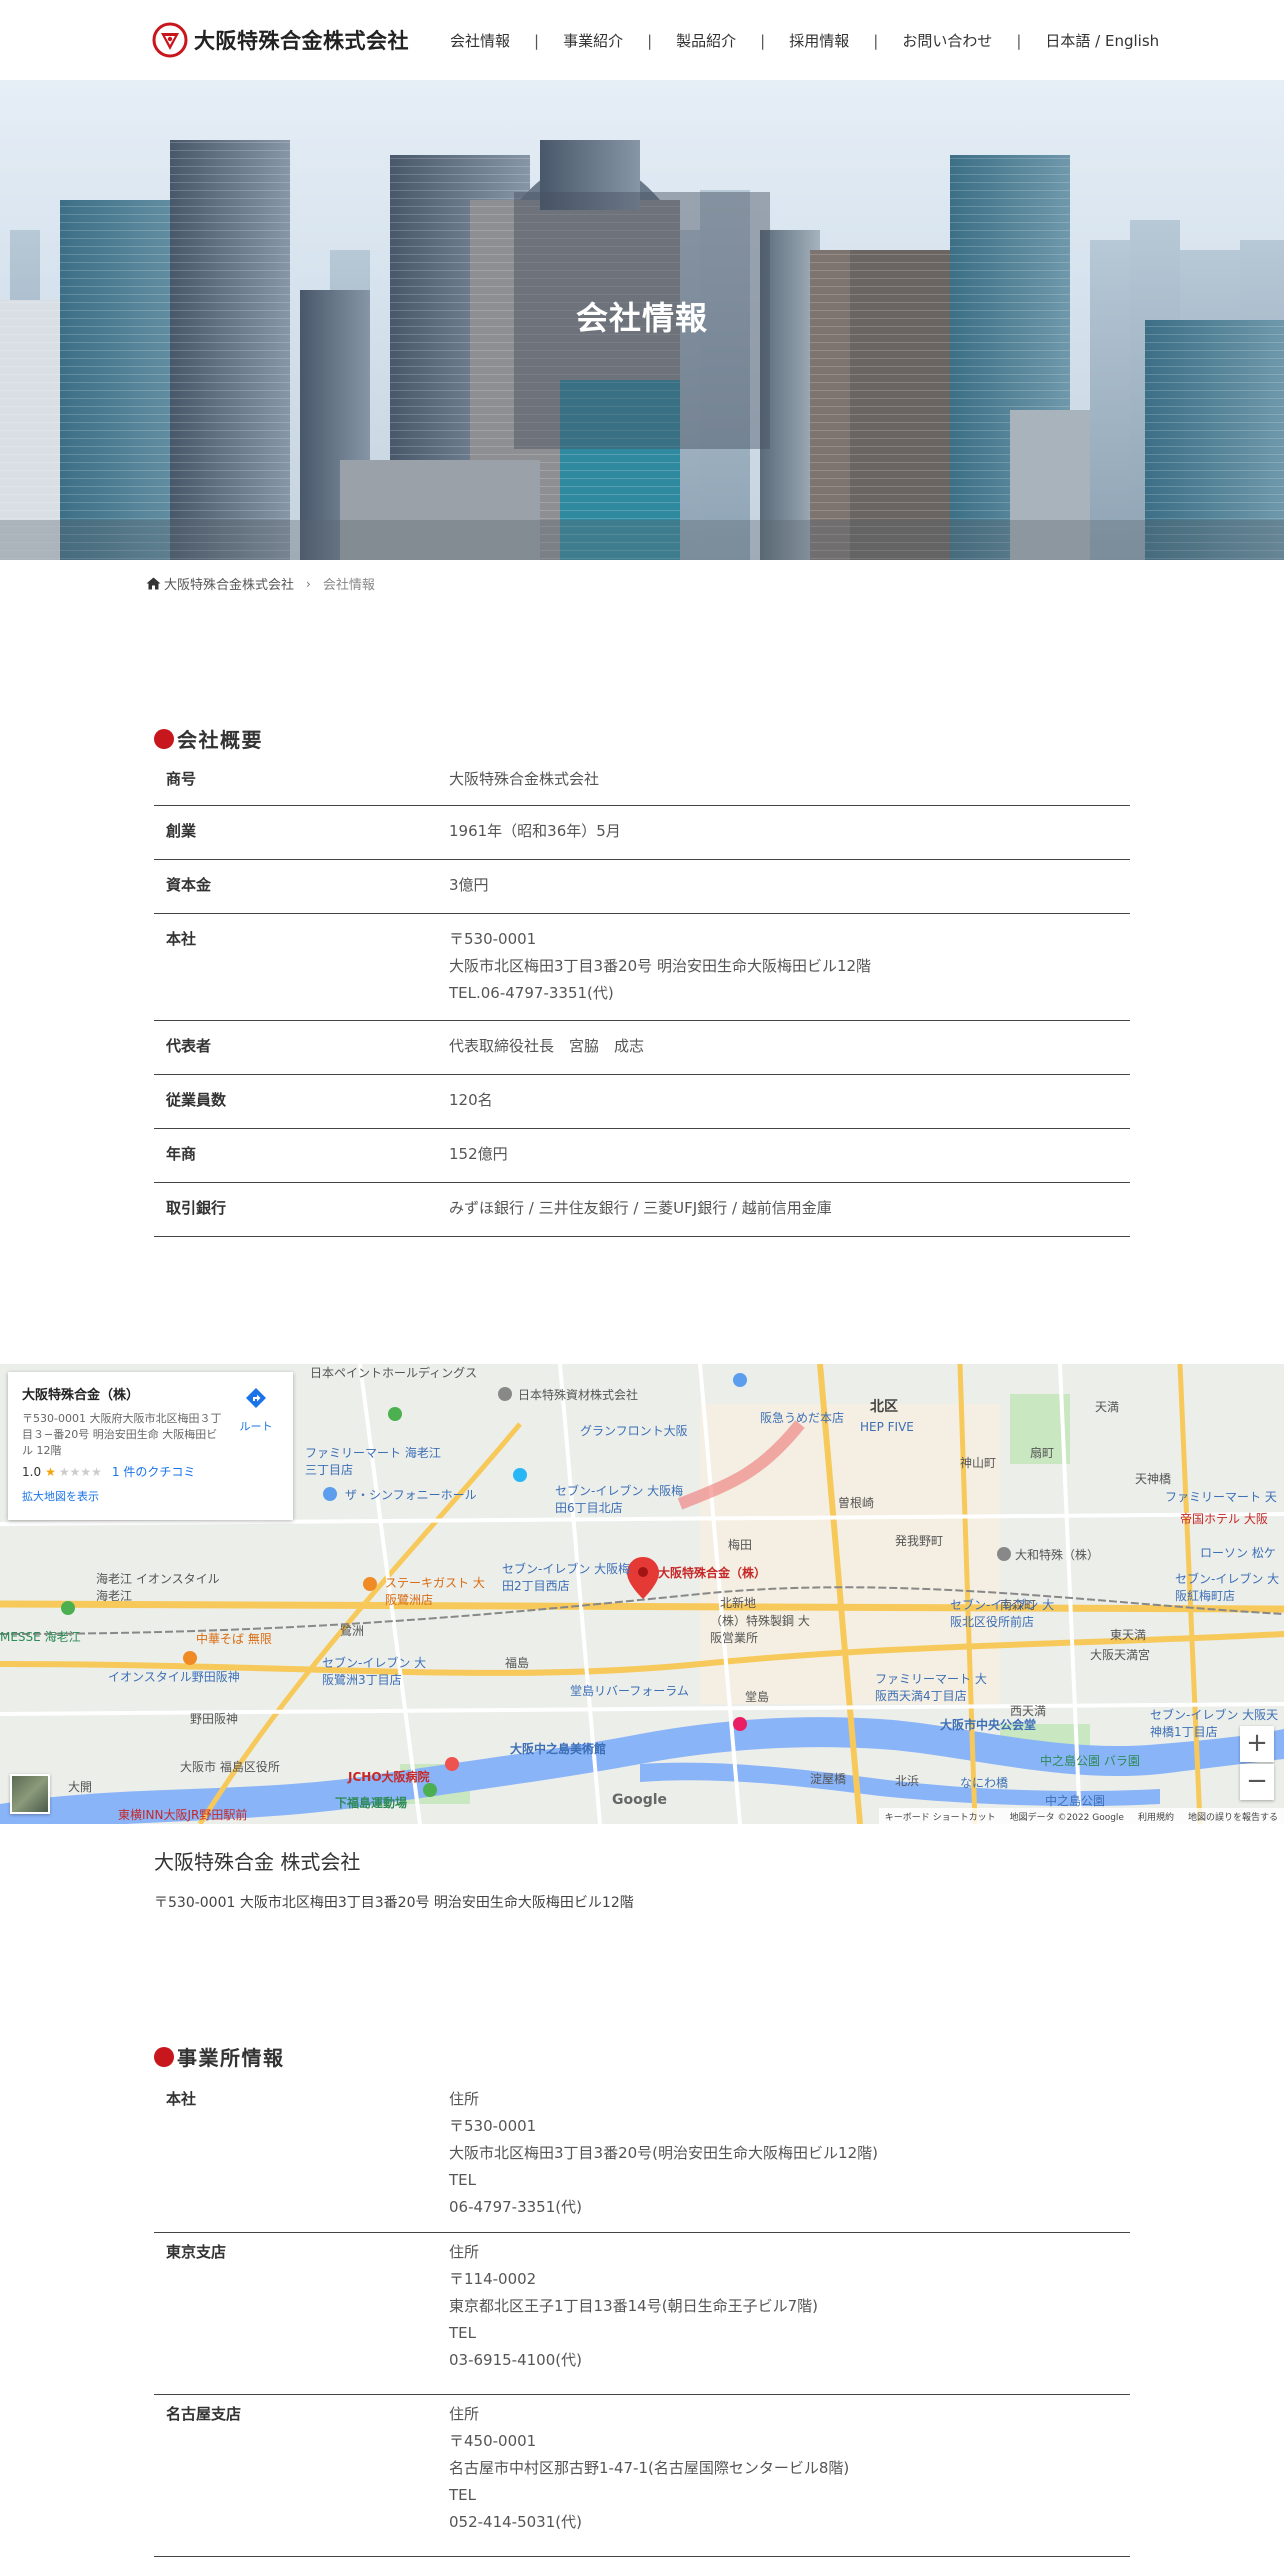 The height and width of the screenshot is (2568, 1284). I want to click on table-row: 従業員数 120名, so click(642, 1102).